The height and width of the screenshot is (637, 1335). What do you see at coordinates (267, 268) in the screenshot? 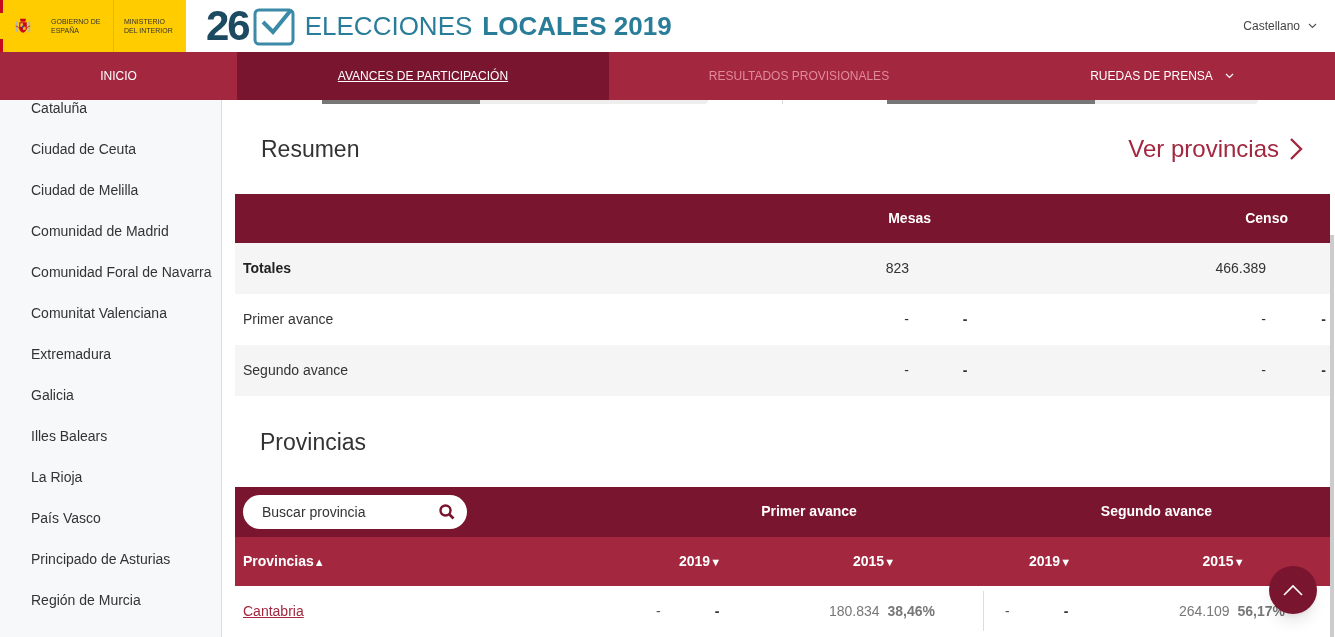
I see `row-label: Totales` at bounding box center [267, 268].